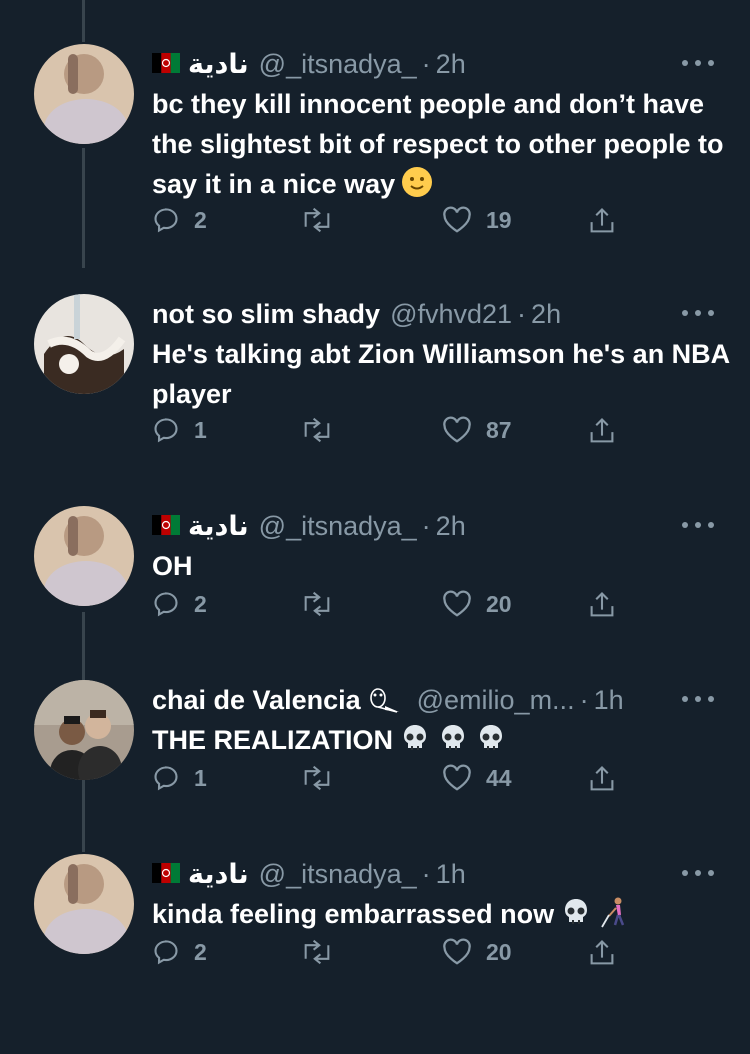 The image size is (750, 1054). Describe the element at coordinates (451, 314) in the screenshot. I see `handle: @fvhvd21` at that location.